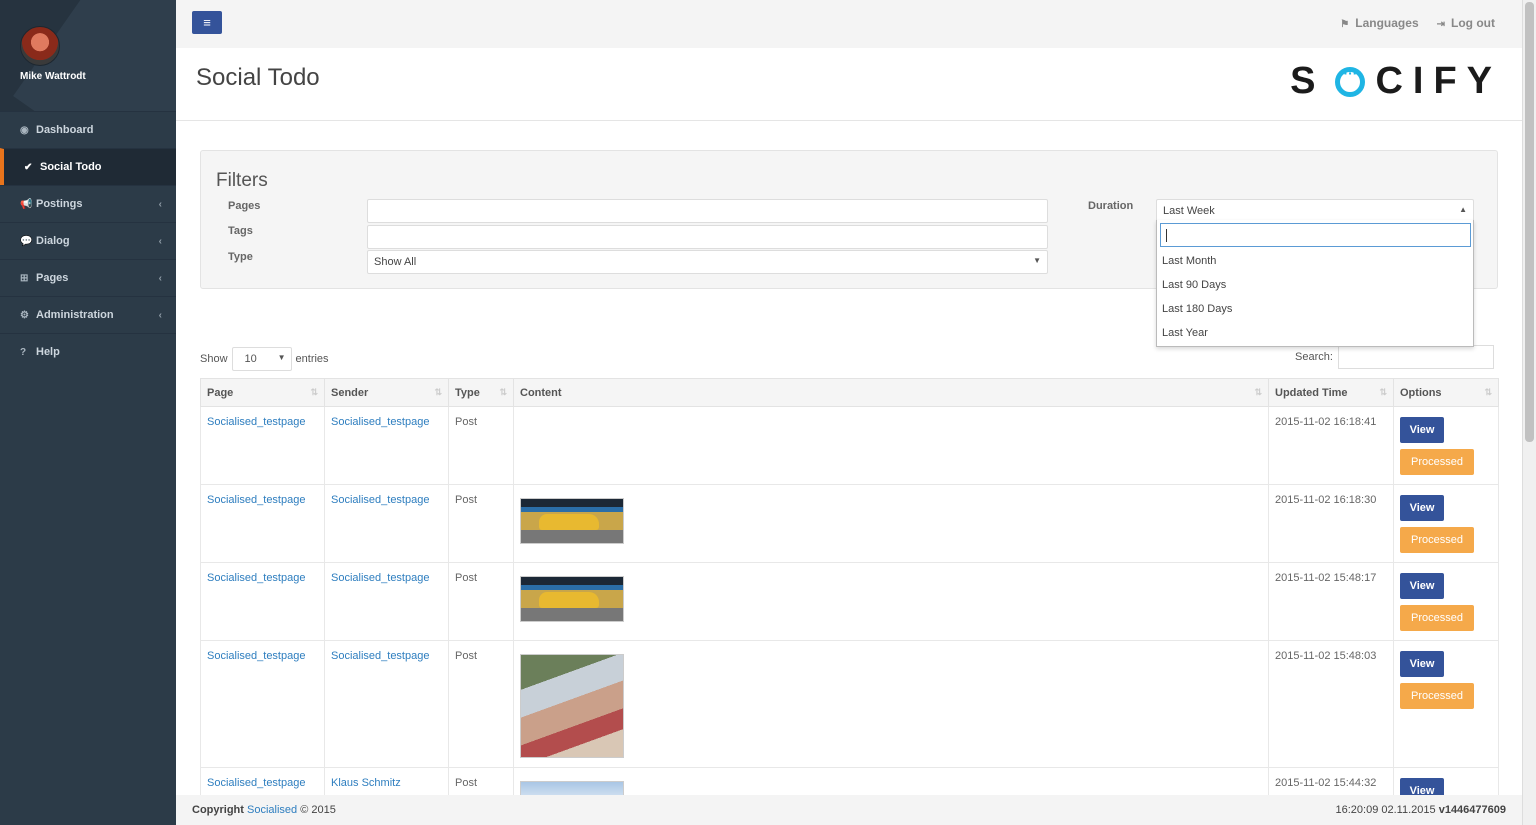  What do you see at coordinates (1415, 357) in the screenshot?
I see `search-input` at bounding box center [1415, 357].